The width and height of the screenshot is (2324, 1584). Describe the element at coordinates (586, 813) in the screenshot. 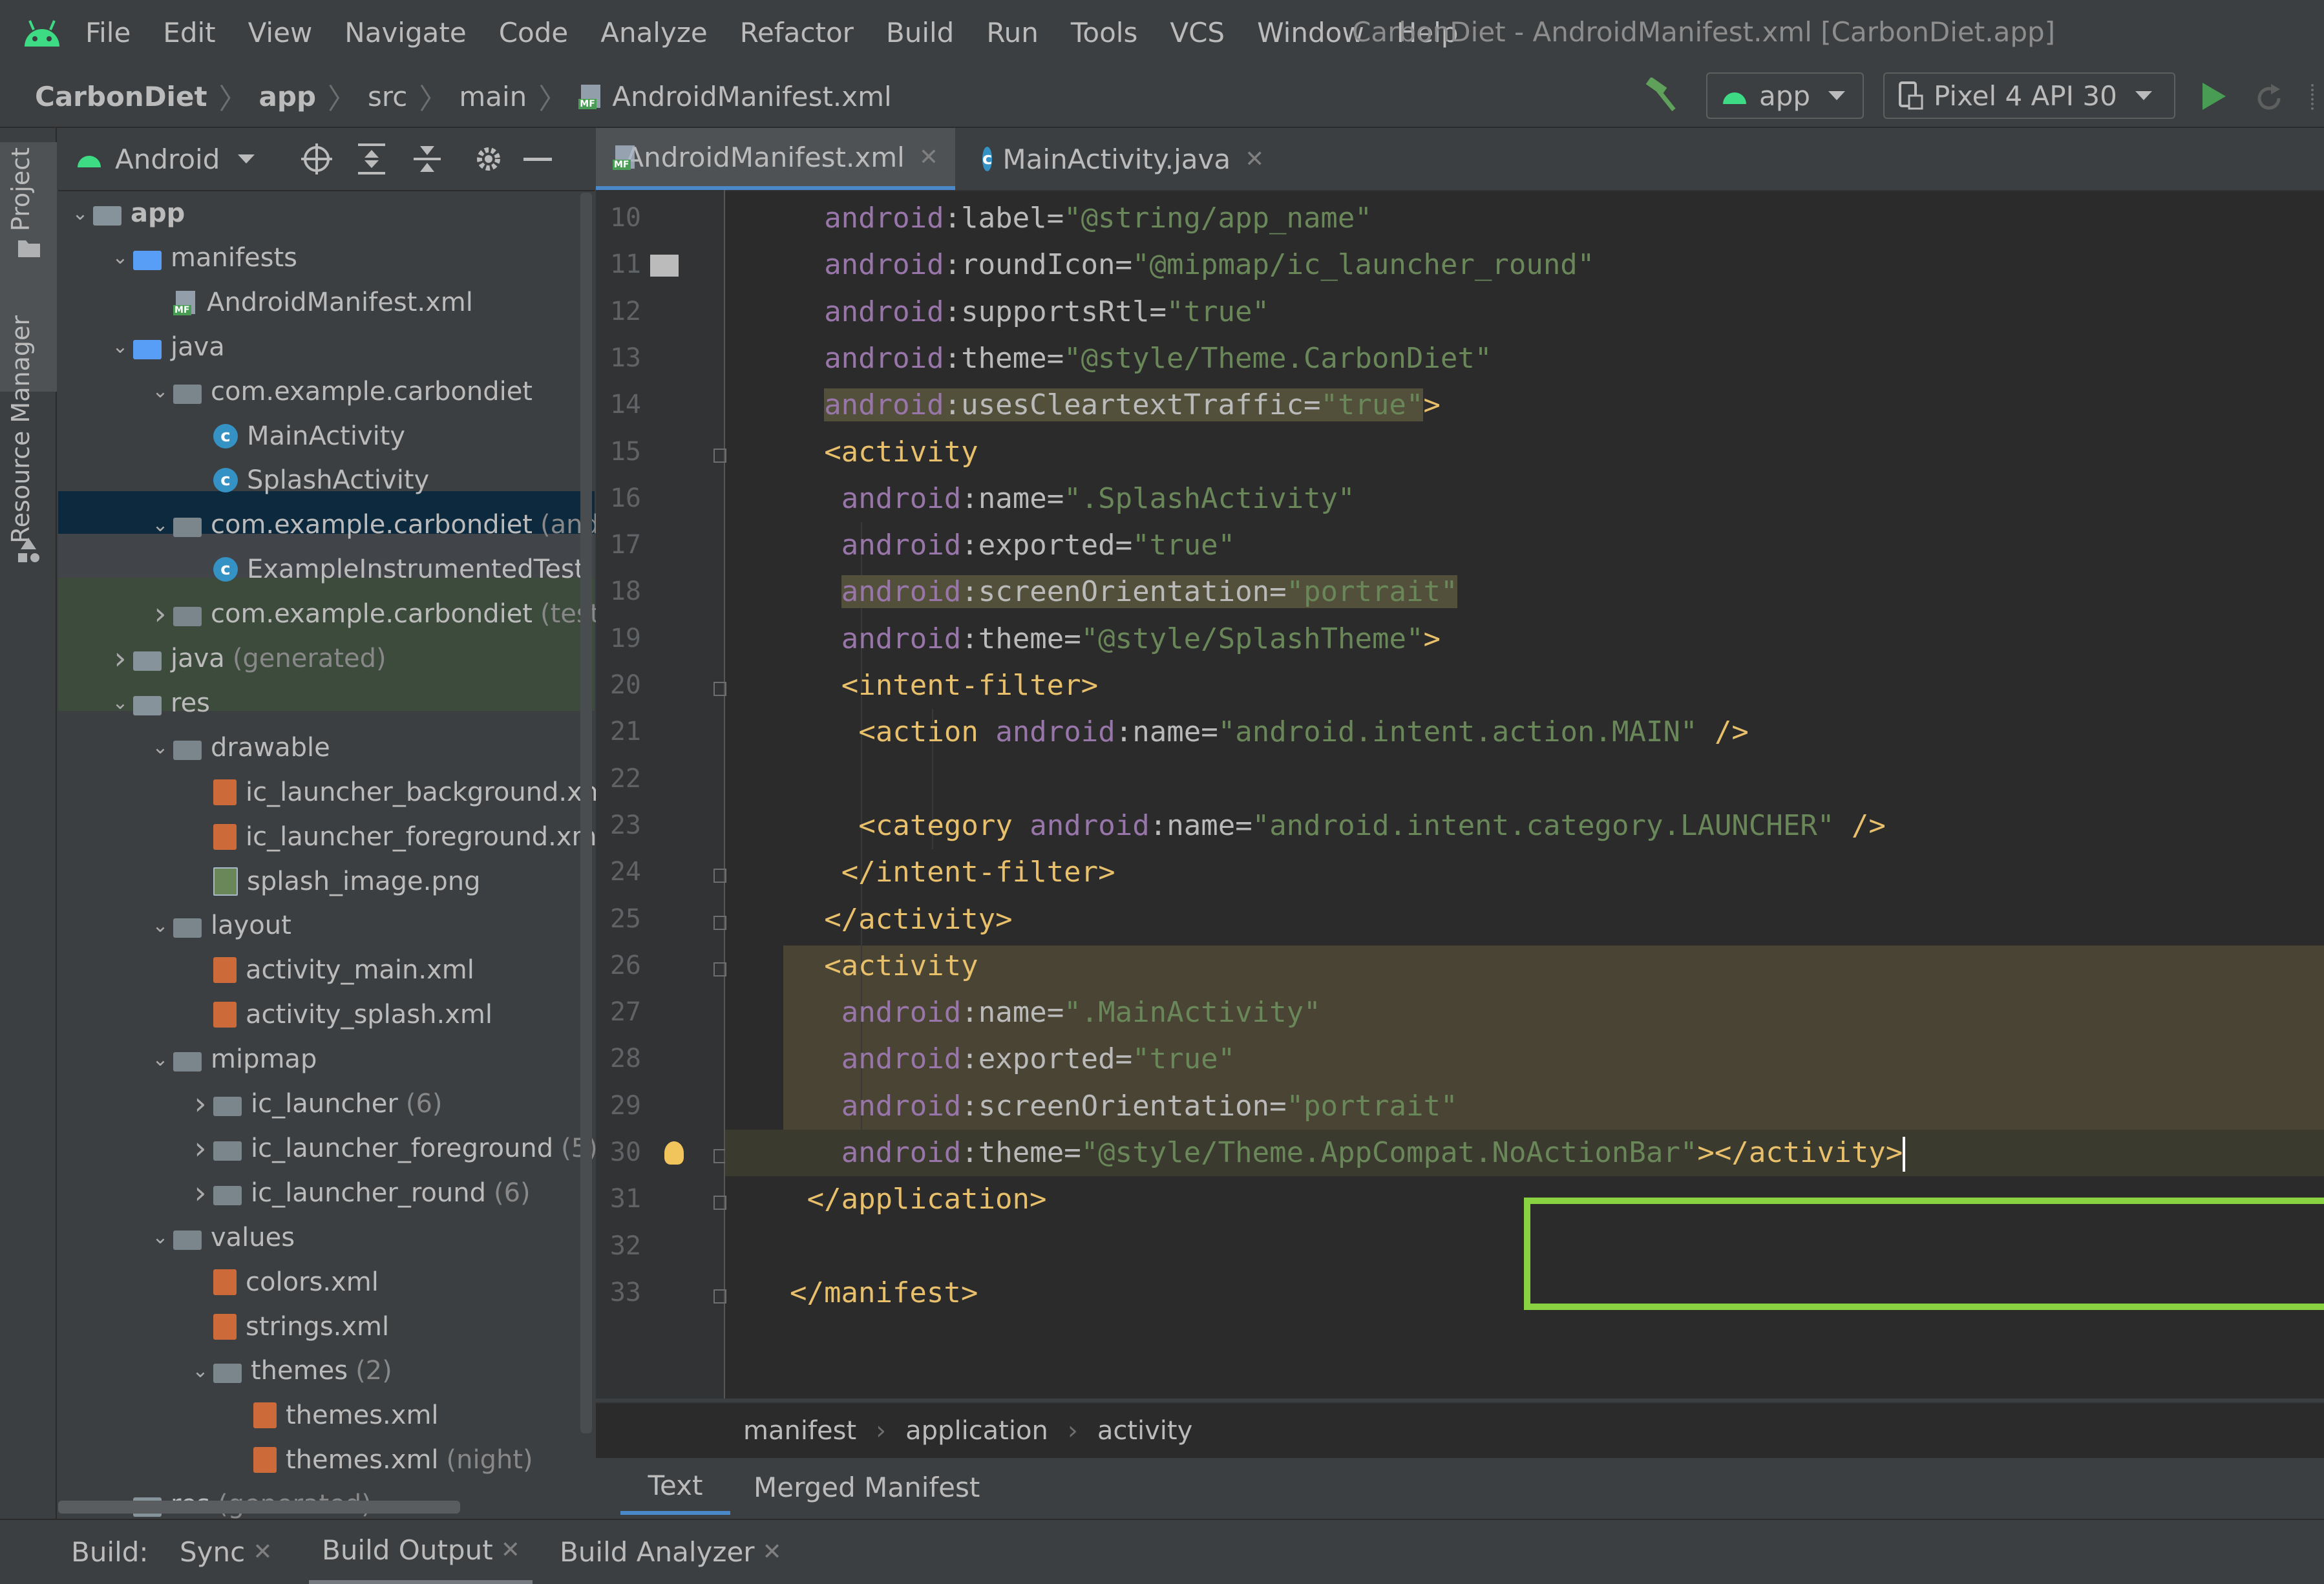

I see `tree-vertical-scrollbar` at that location.